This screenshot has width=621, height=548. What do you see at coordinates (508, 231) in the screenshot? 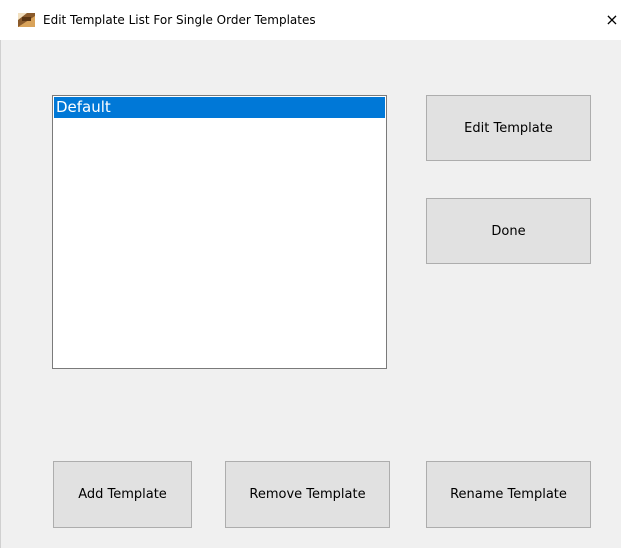
I see `done-button: Done` at bounding box center [508, 231].